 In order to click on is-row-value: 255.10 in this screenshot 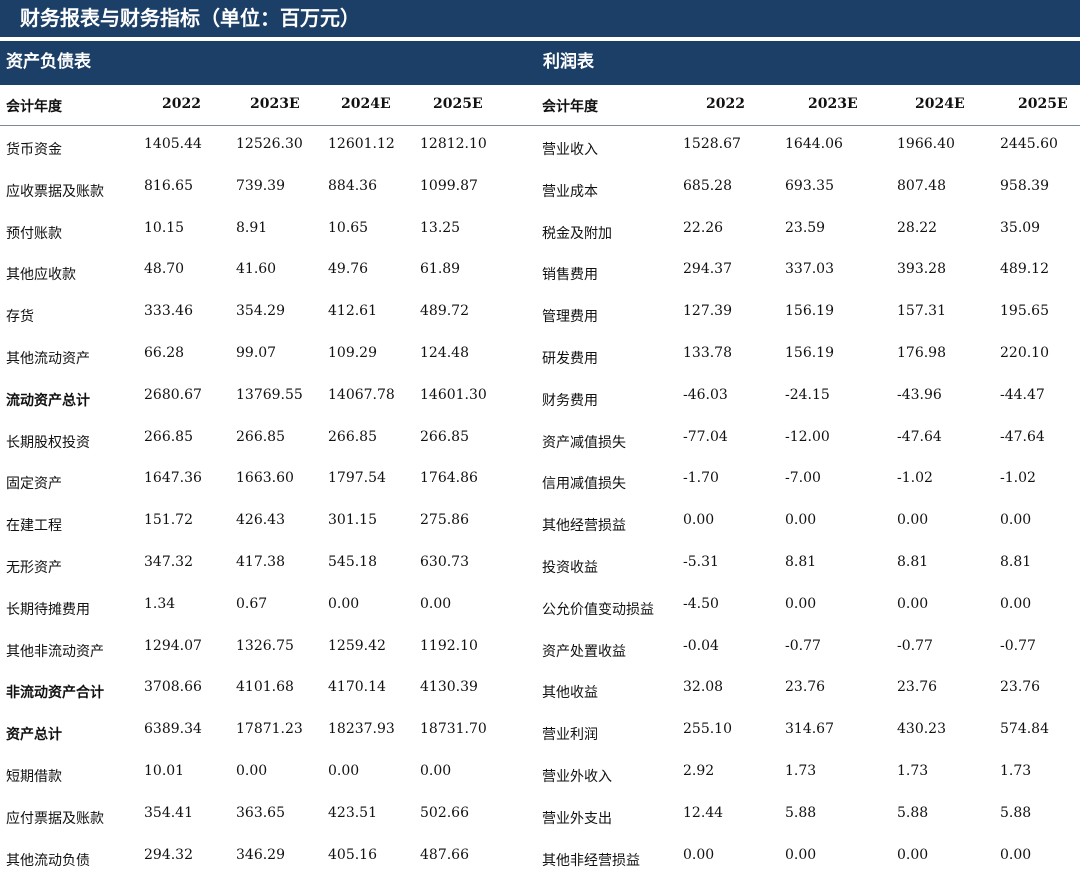, I will do `click(707, 729)`.